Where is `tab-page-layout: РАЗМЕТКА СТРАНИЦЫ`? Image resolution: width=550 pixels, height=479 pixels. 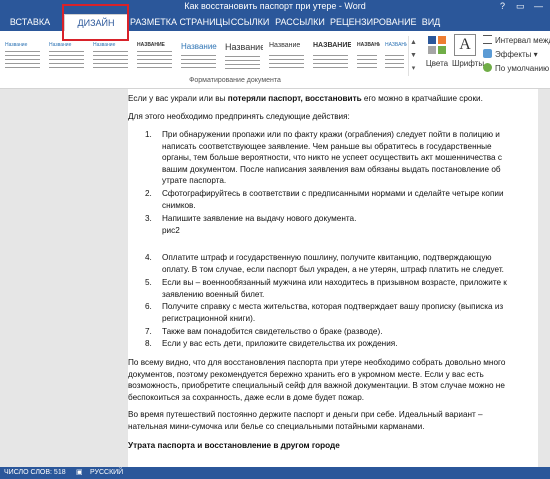 tab-page-layout: РАЗМЕТКА СТРАНИЦЫ is located at coordinates (180, 22).